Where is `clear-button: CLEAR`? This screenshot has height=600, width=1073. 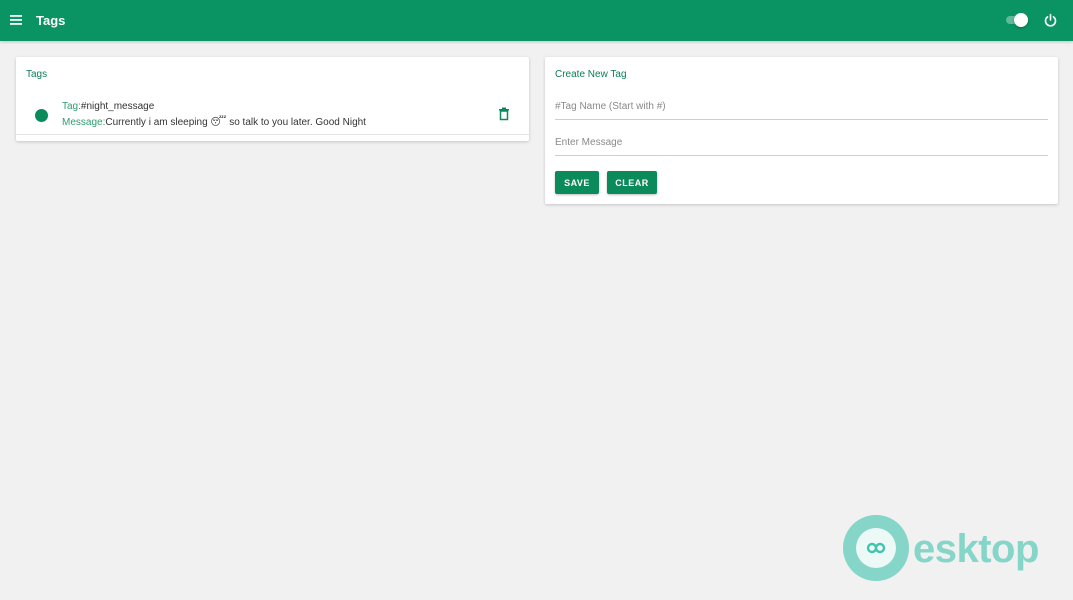
clear-button: CLEAR is located at coordinates (632, 182).